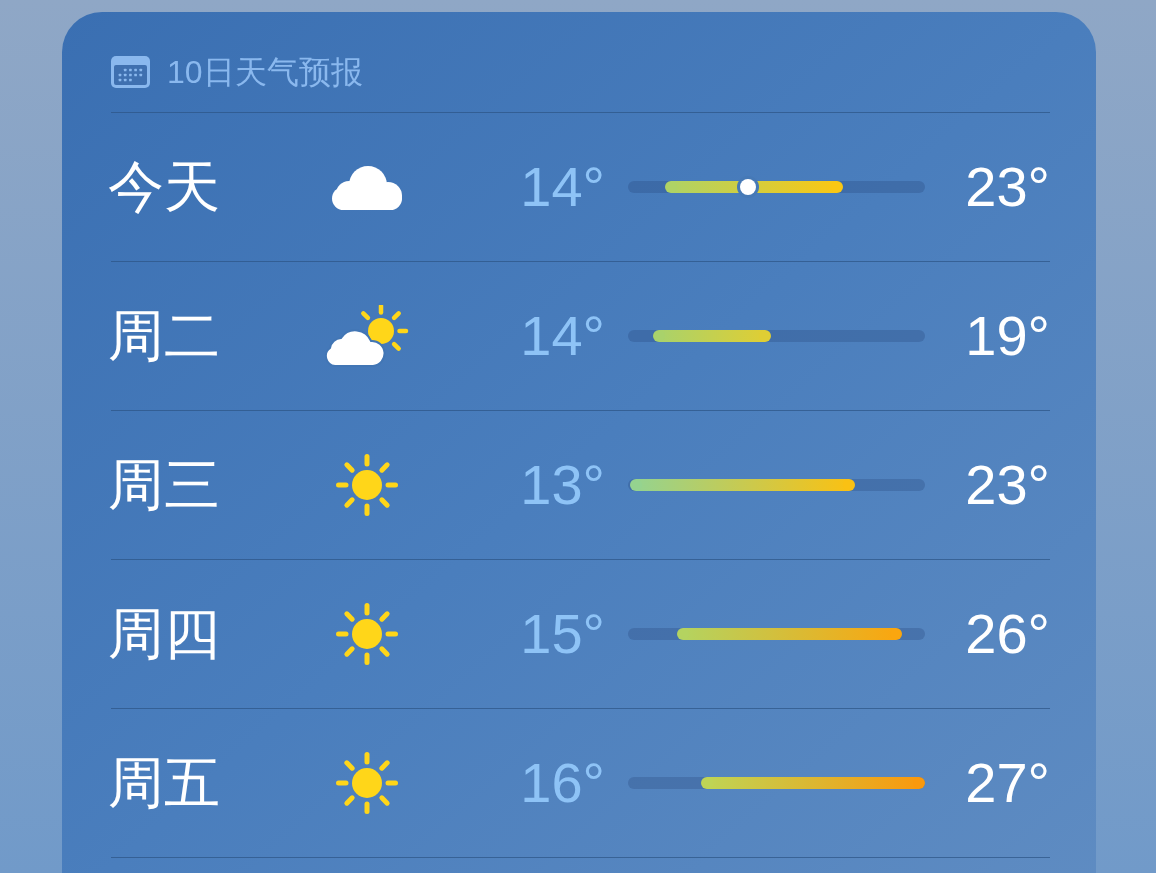 The image size is (1156, 873). Describe the element at coordinates (265, 72) in the screenshot. I see `forecast-title: 10日天气预报` at that location.